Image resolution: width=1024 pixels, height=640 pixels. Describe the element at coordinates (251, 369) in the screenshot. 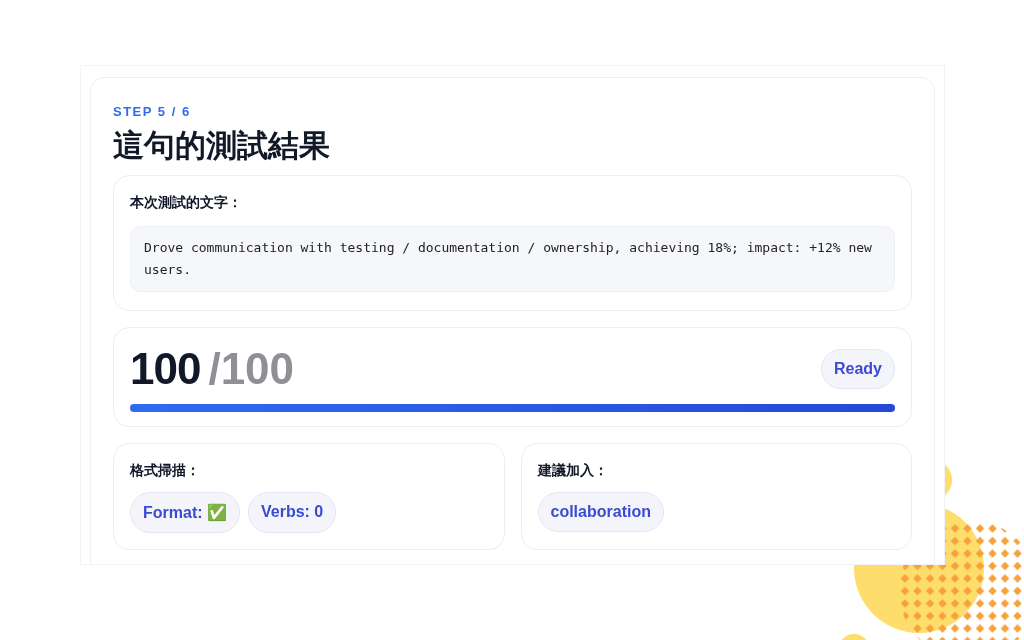

I see `score-total: /100` at that location.